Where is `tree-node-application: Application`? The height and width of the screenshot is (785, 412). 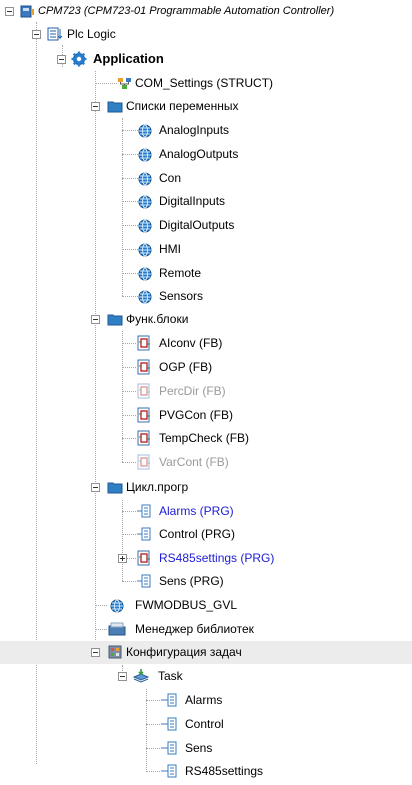 tree-node-application: Application is located at coordinates (206, 59).